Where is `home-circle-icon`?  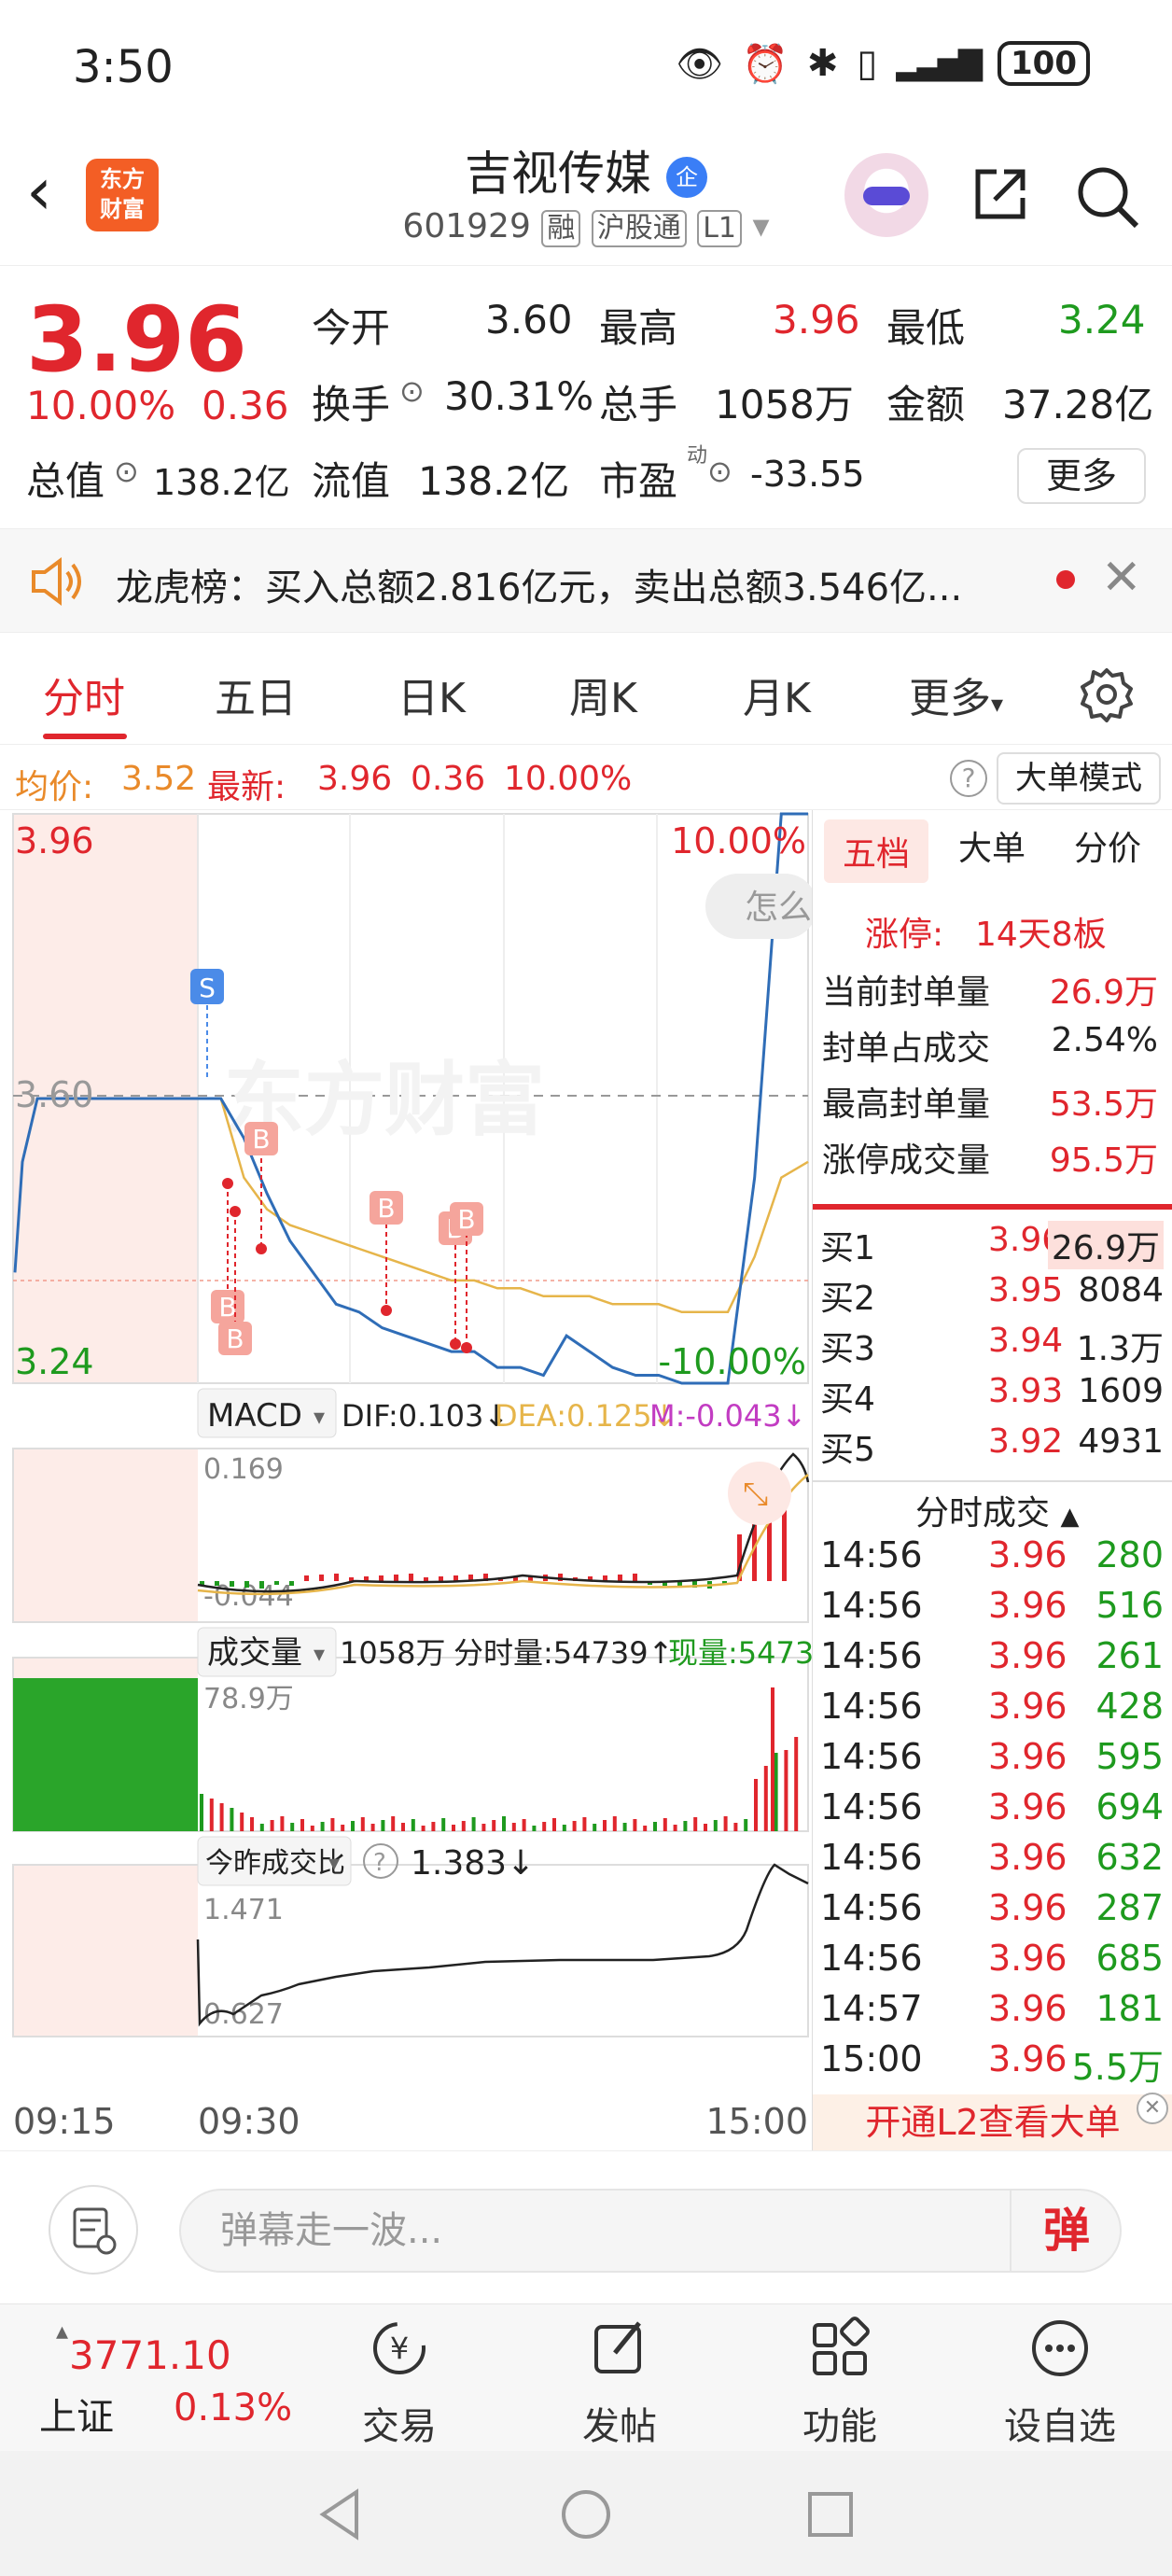 home-circle-icon is located at coordinates (586, 2514).